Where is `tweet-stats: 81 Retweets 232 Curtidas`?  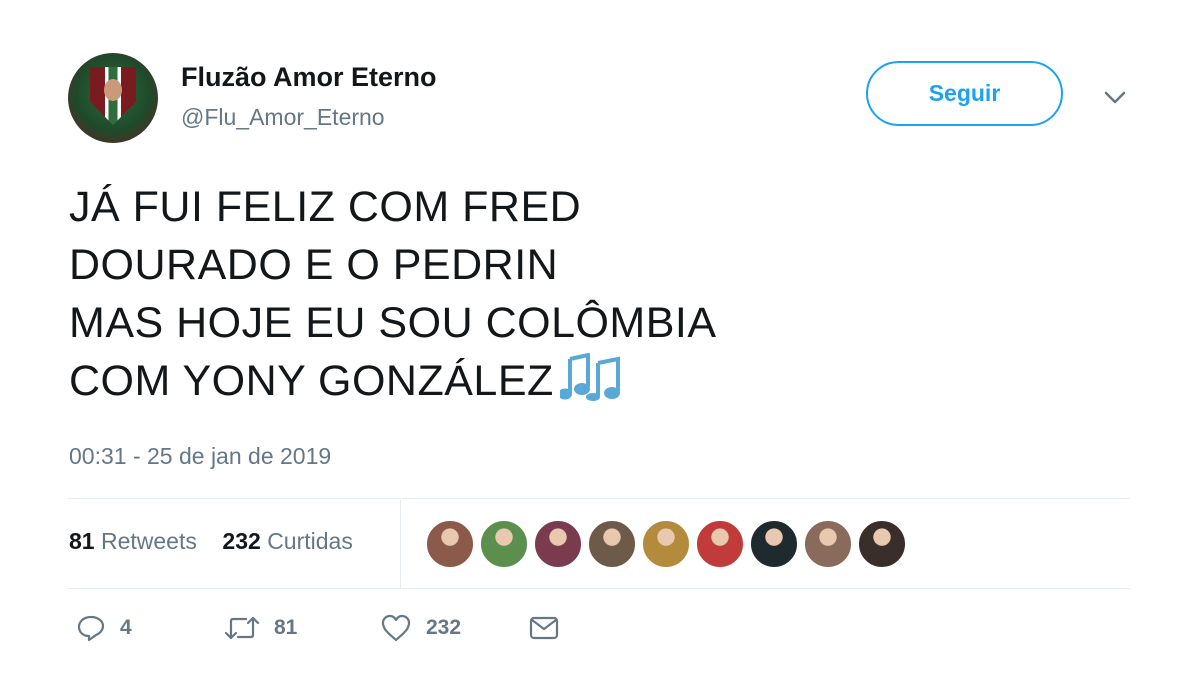 tweet-stats: 81 Retweets 232 Curtidas is located at coordinates (211, 541).